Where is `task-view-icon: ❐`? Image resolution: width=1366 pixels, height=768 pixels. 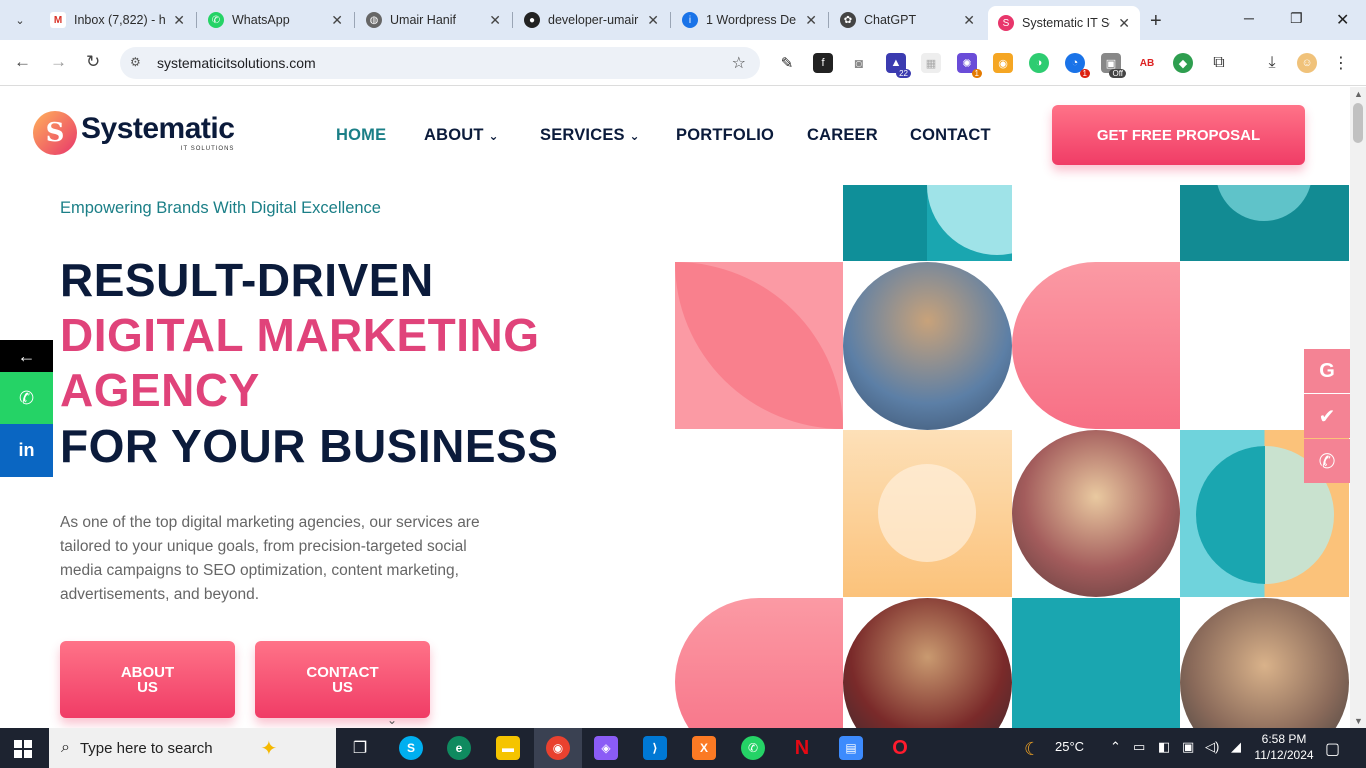
task-view-icon: ❐ is located at coordinates (360, 748).